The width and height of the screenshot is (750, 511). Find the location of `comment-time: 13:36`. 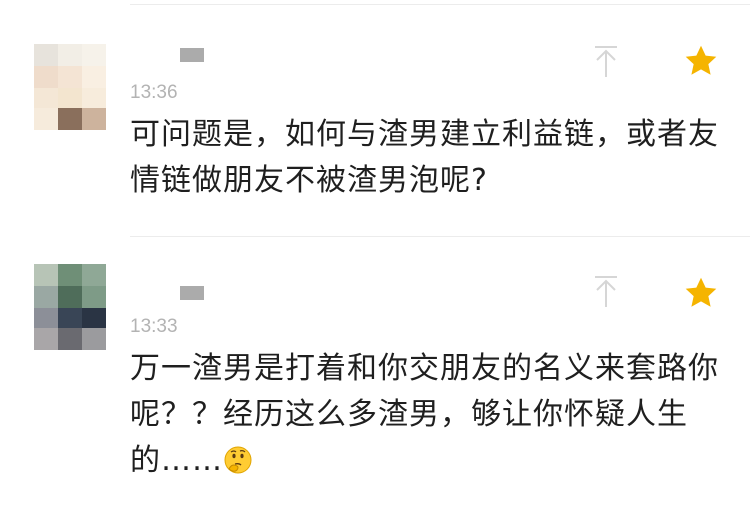

comment-time: 13:36 is located at coordinates (154, 92).